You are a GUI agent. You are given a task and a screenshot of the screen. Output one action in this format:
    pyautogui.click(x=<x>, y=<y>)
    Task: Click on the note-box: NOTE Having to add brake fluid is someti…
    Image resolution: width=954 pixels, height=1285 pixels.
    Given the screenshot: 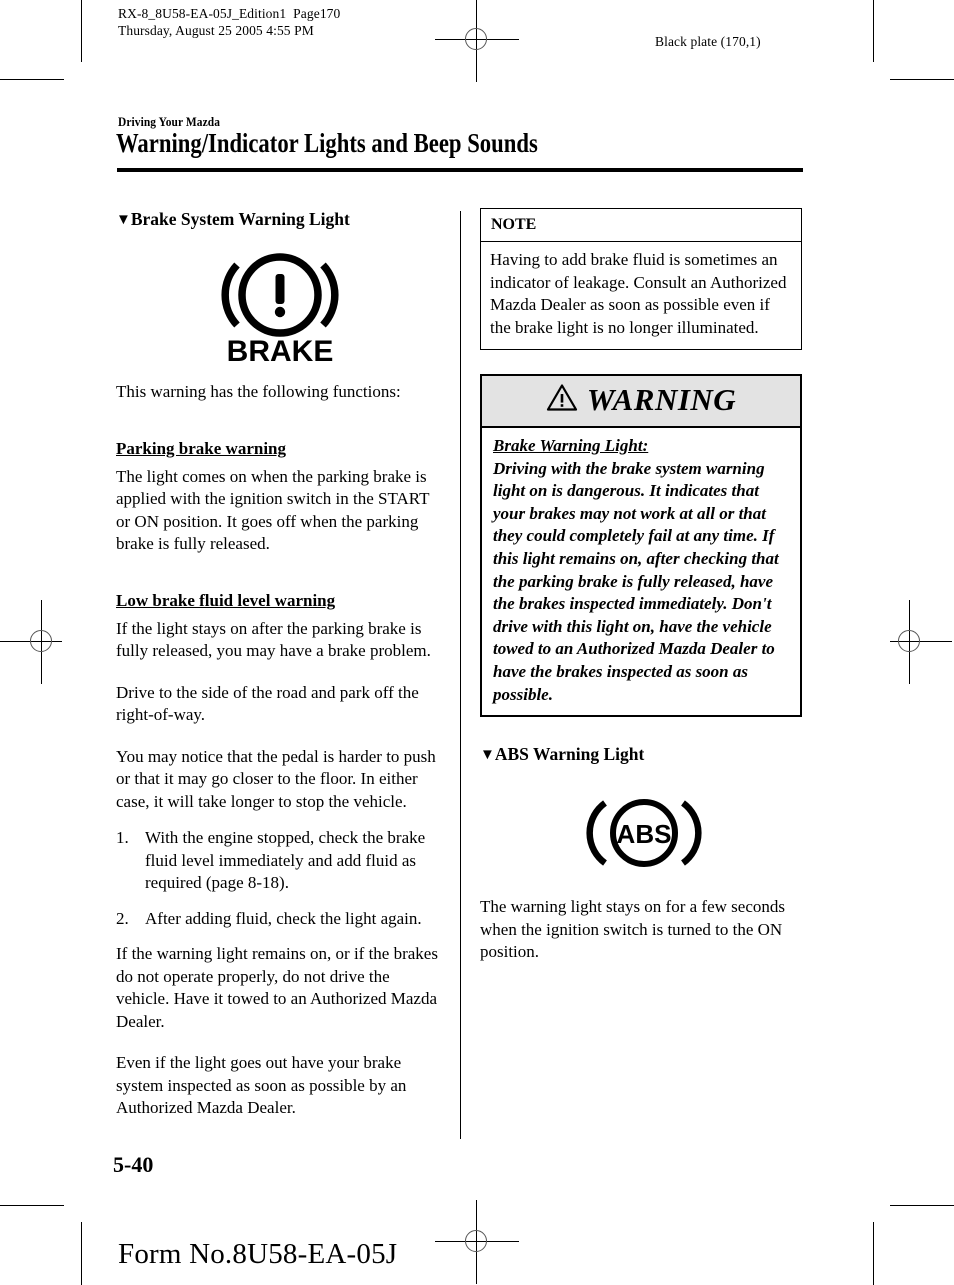 What is the action you would take?
    pyautogui.click(x=641, y=279)
    